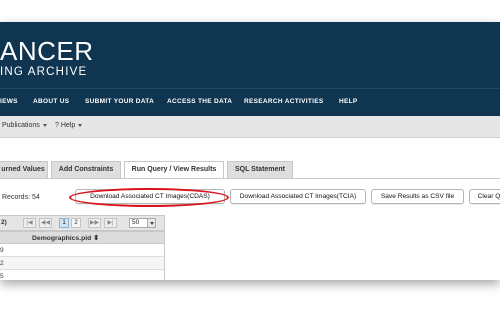 Image resolution: width=500 pixels, height=318 pixels. Describe the element at coordinates (260, 169) in the screenshot. I see `tab-sql-statement: SQL Statement` at that location.